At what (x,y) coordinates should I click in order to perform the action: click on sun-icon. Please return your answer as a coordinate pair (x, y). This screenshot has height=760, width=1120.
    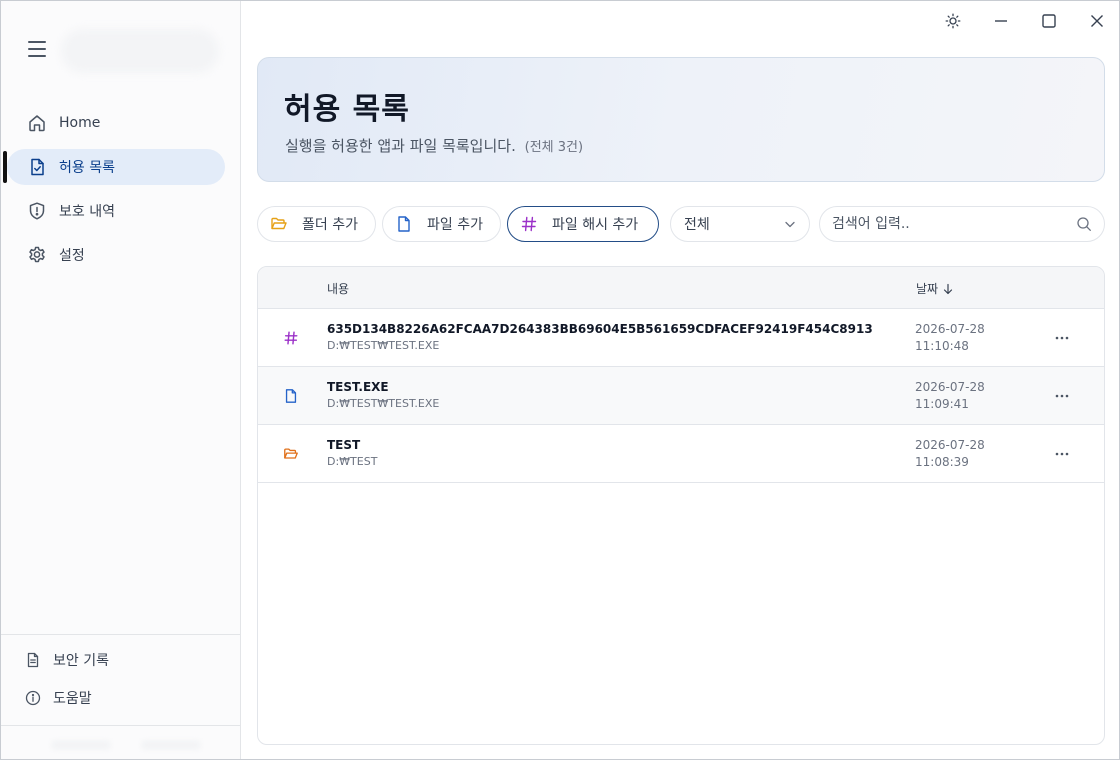
    Looking at the image, I should click on (953, 21).